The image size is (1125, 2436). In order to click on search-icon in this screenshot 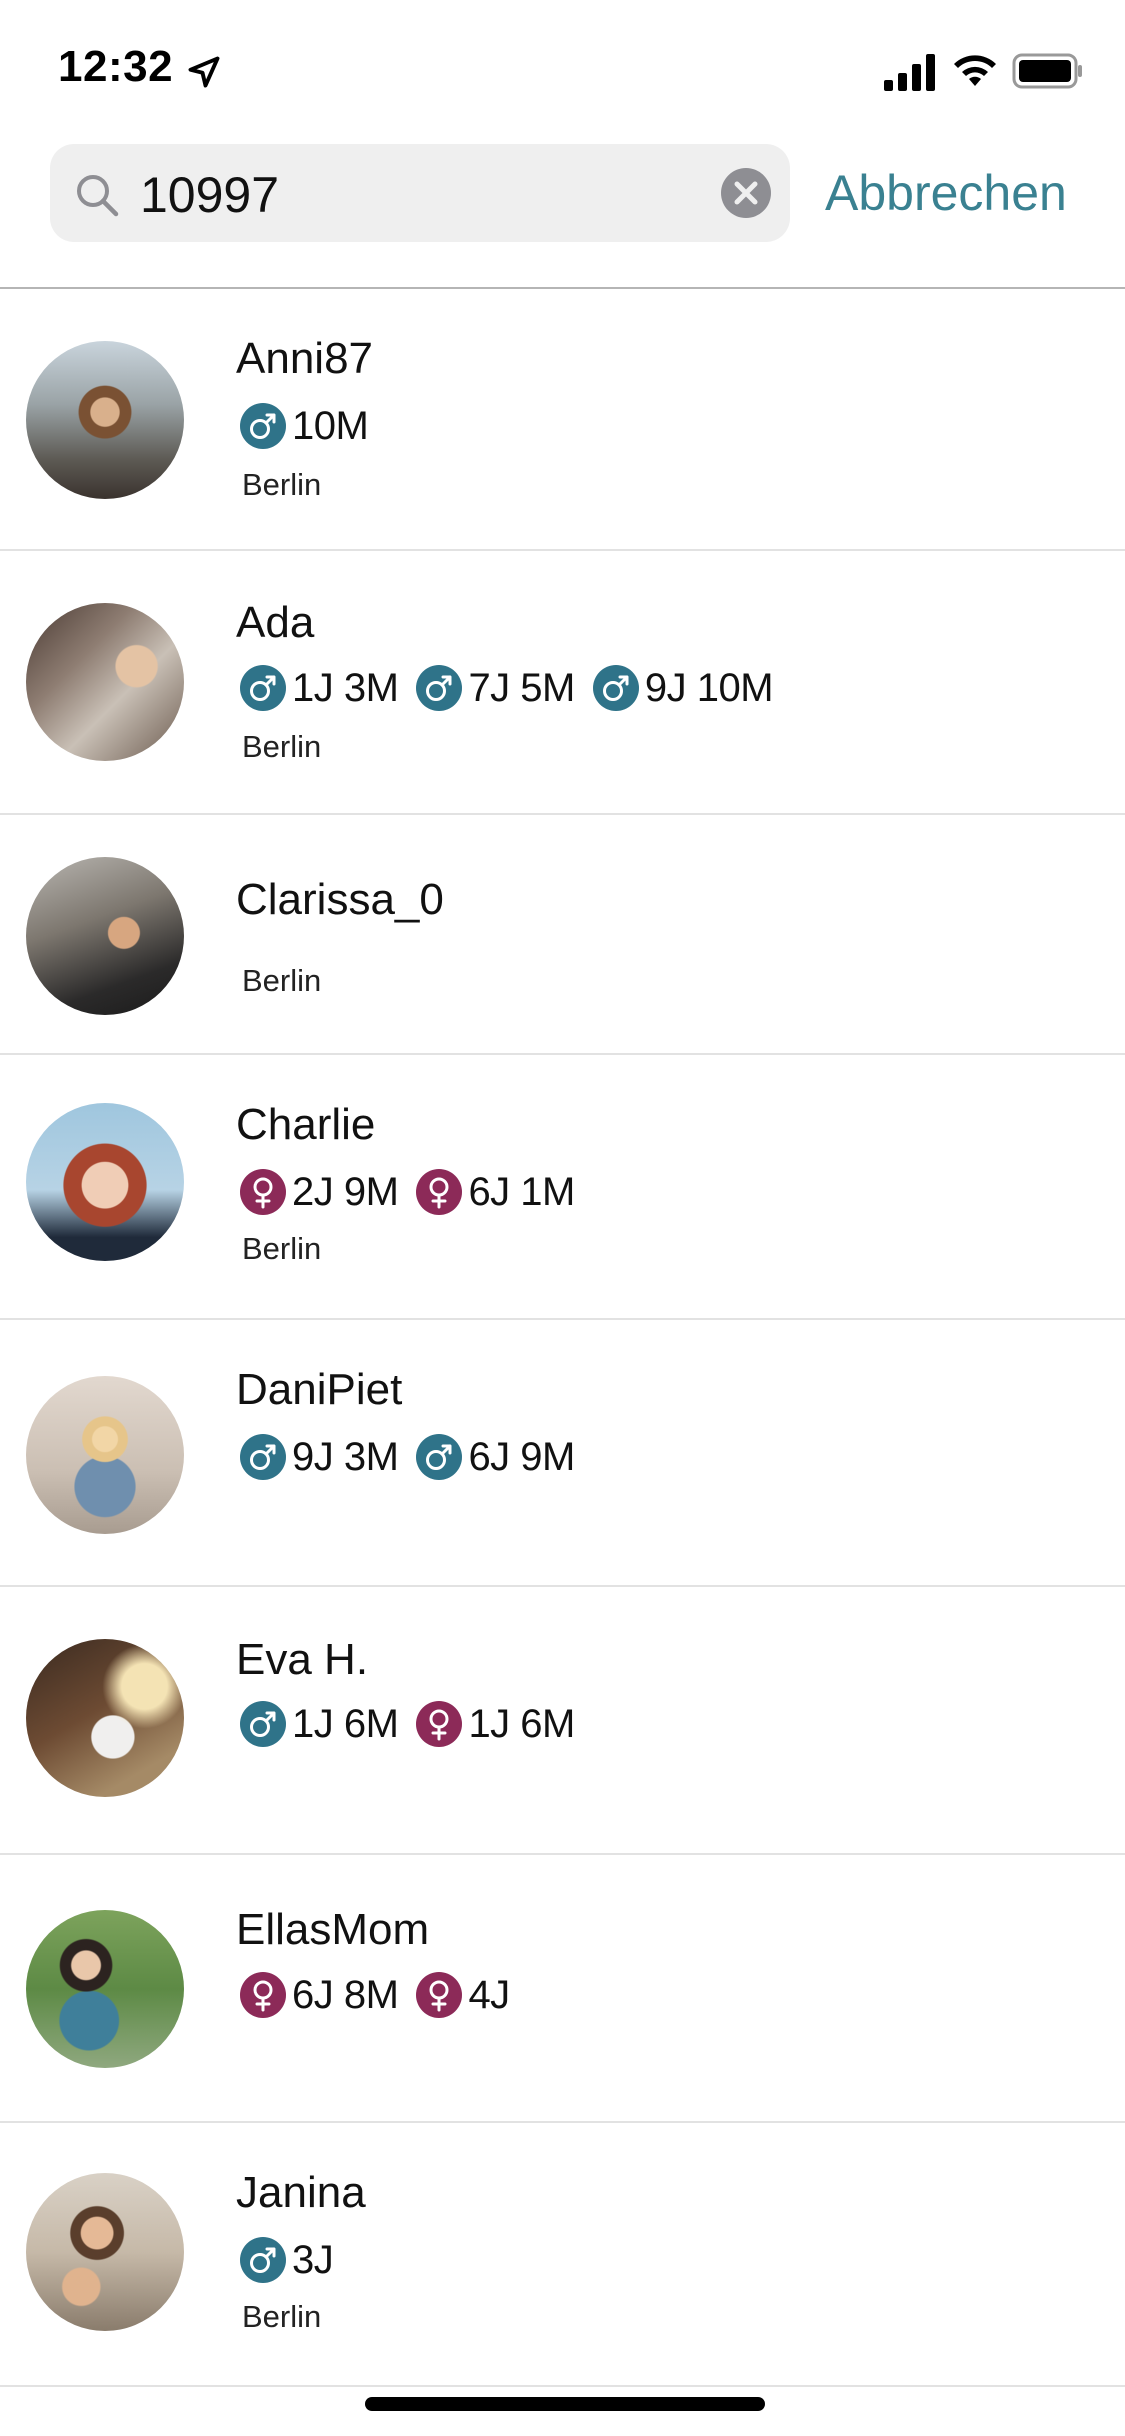, I will do `click(98, 196)`.